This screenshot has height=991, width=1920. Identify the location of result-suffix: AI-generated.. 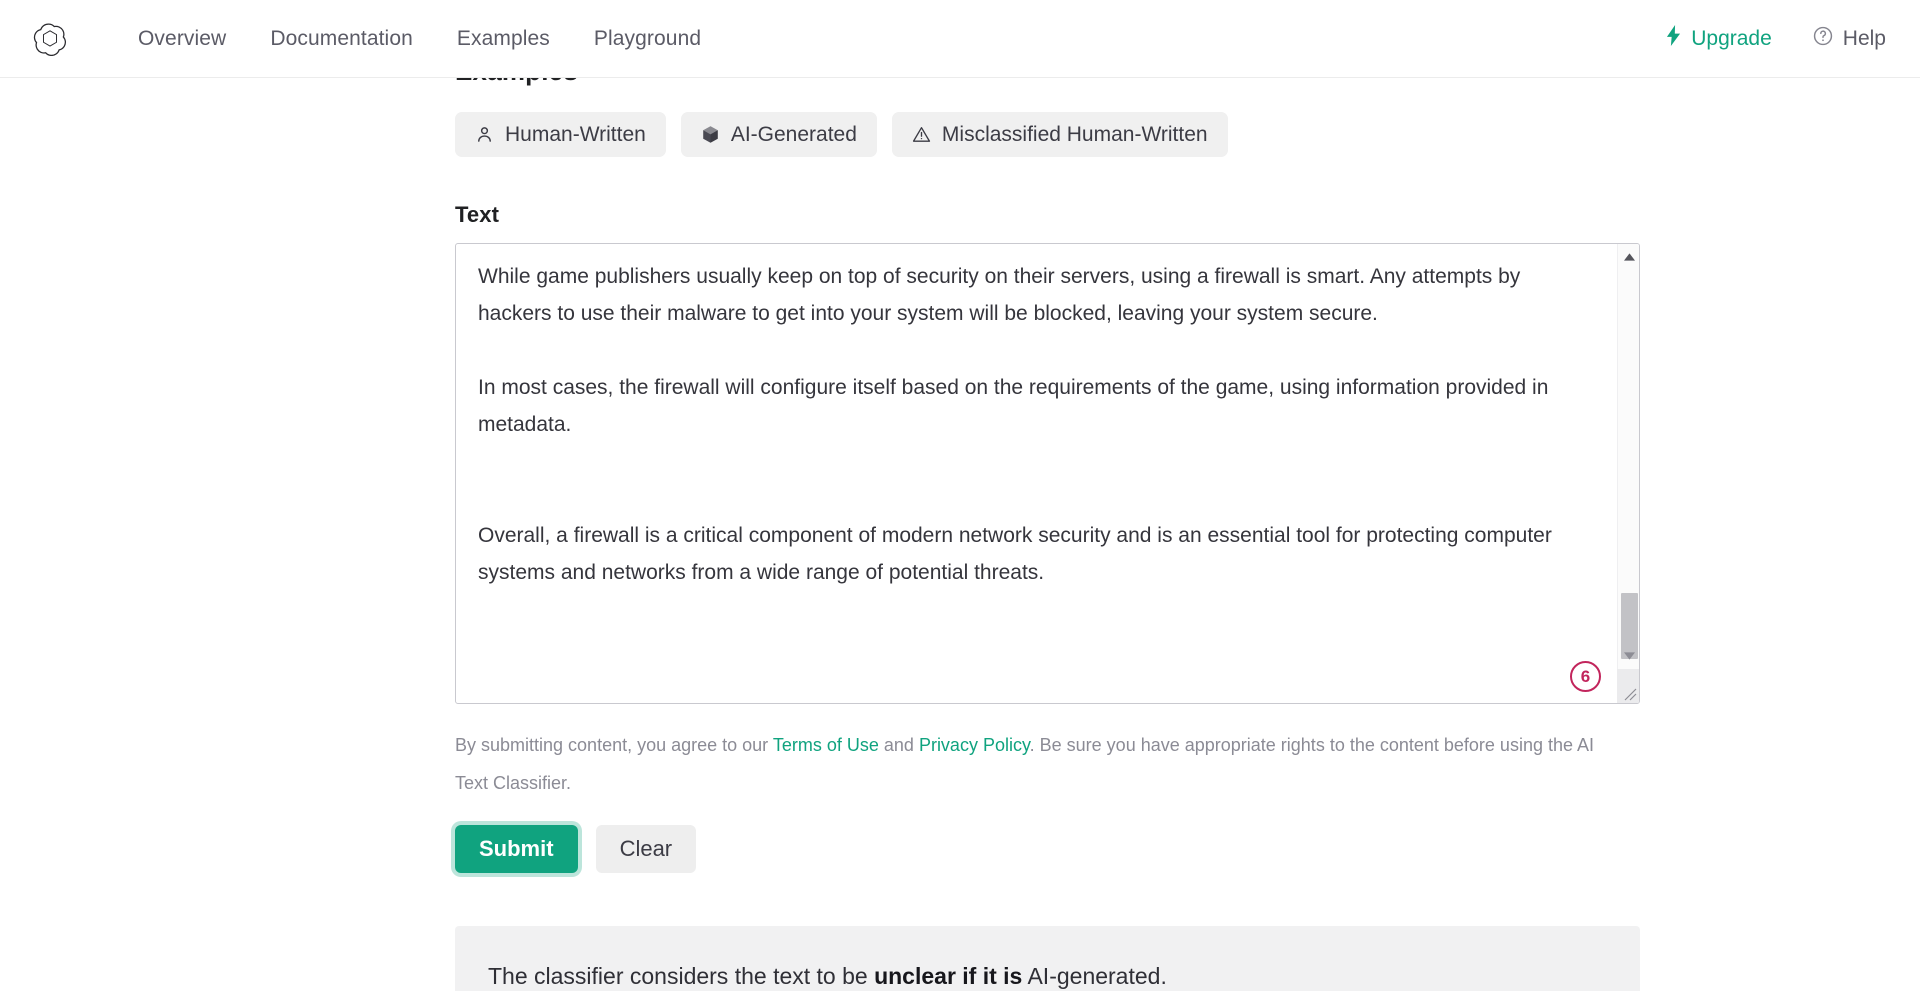
(1094, 975).